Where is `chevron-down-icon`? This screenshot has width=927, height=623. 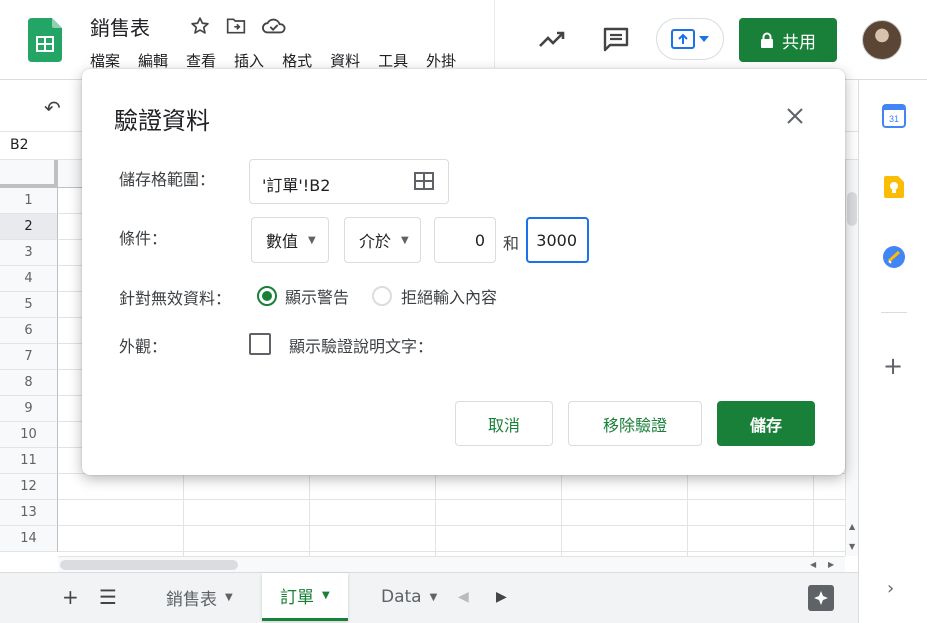 chevron-down-icon is located at coordinates (704, 39).